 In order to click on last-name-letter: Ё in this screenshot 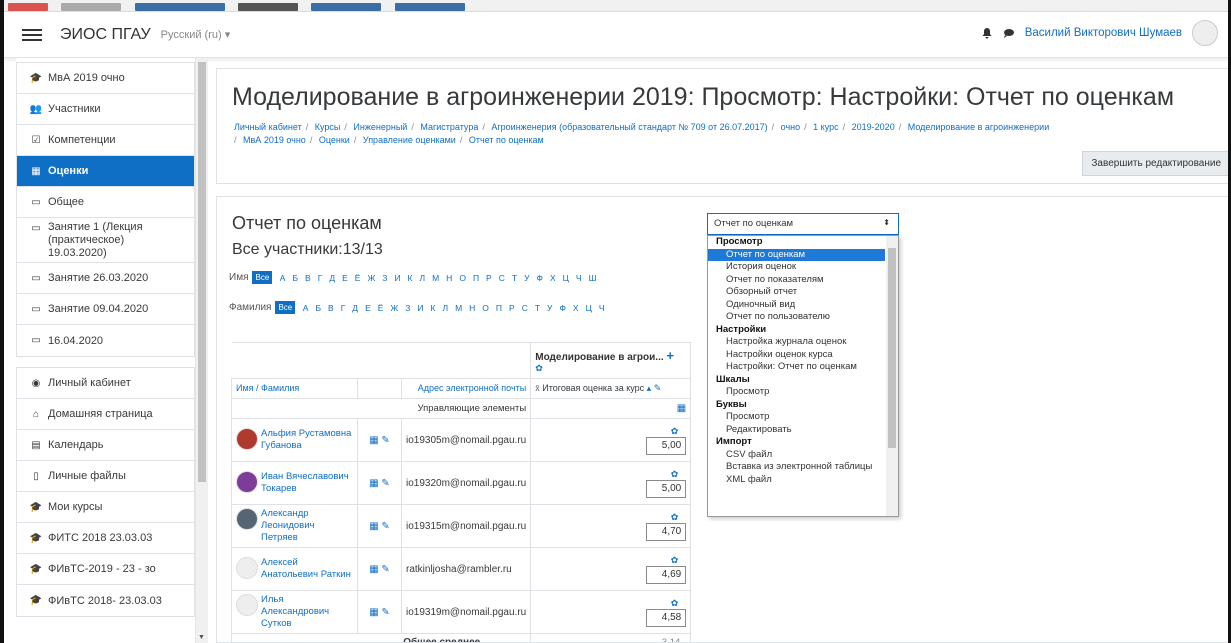, I will do `click(381, 308)`.